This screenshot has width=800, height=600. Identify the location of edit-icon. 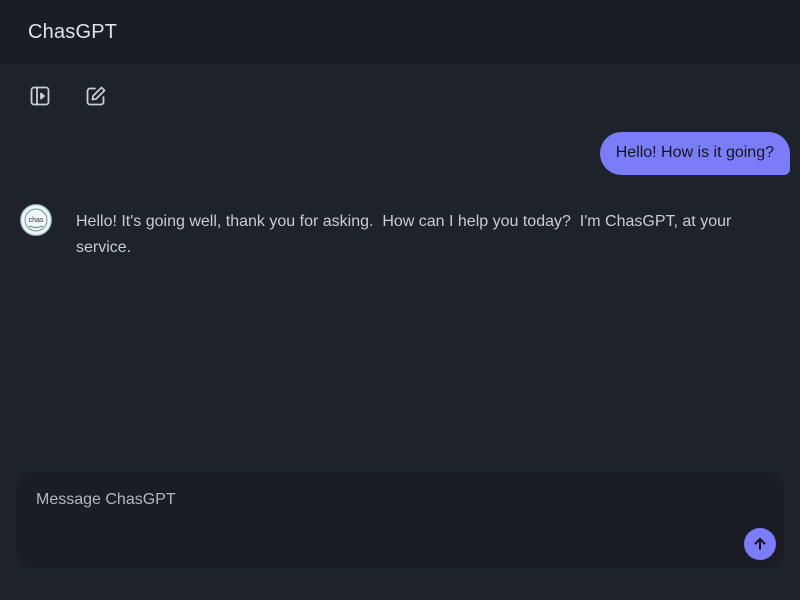
(96, 96).